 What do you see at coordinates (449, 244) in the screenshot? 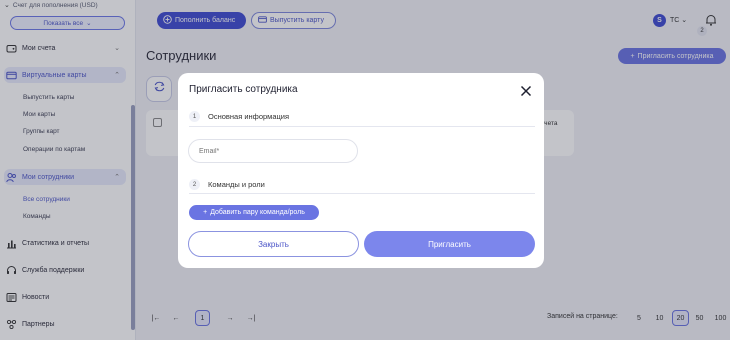
I see `invite-button: Пригласить` at bounding box center [449, 244].